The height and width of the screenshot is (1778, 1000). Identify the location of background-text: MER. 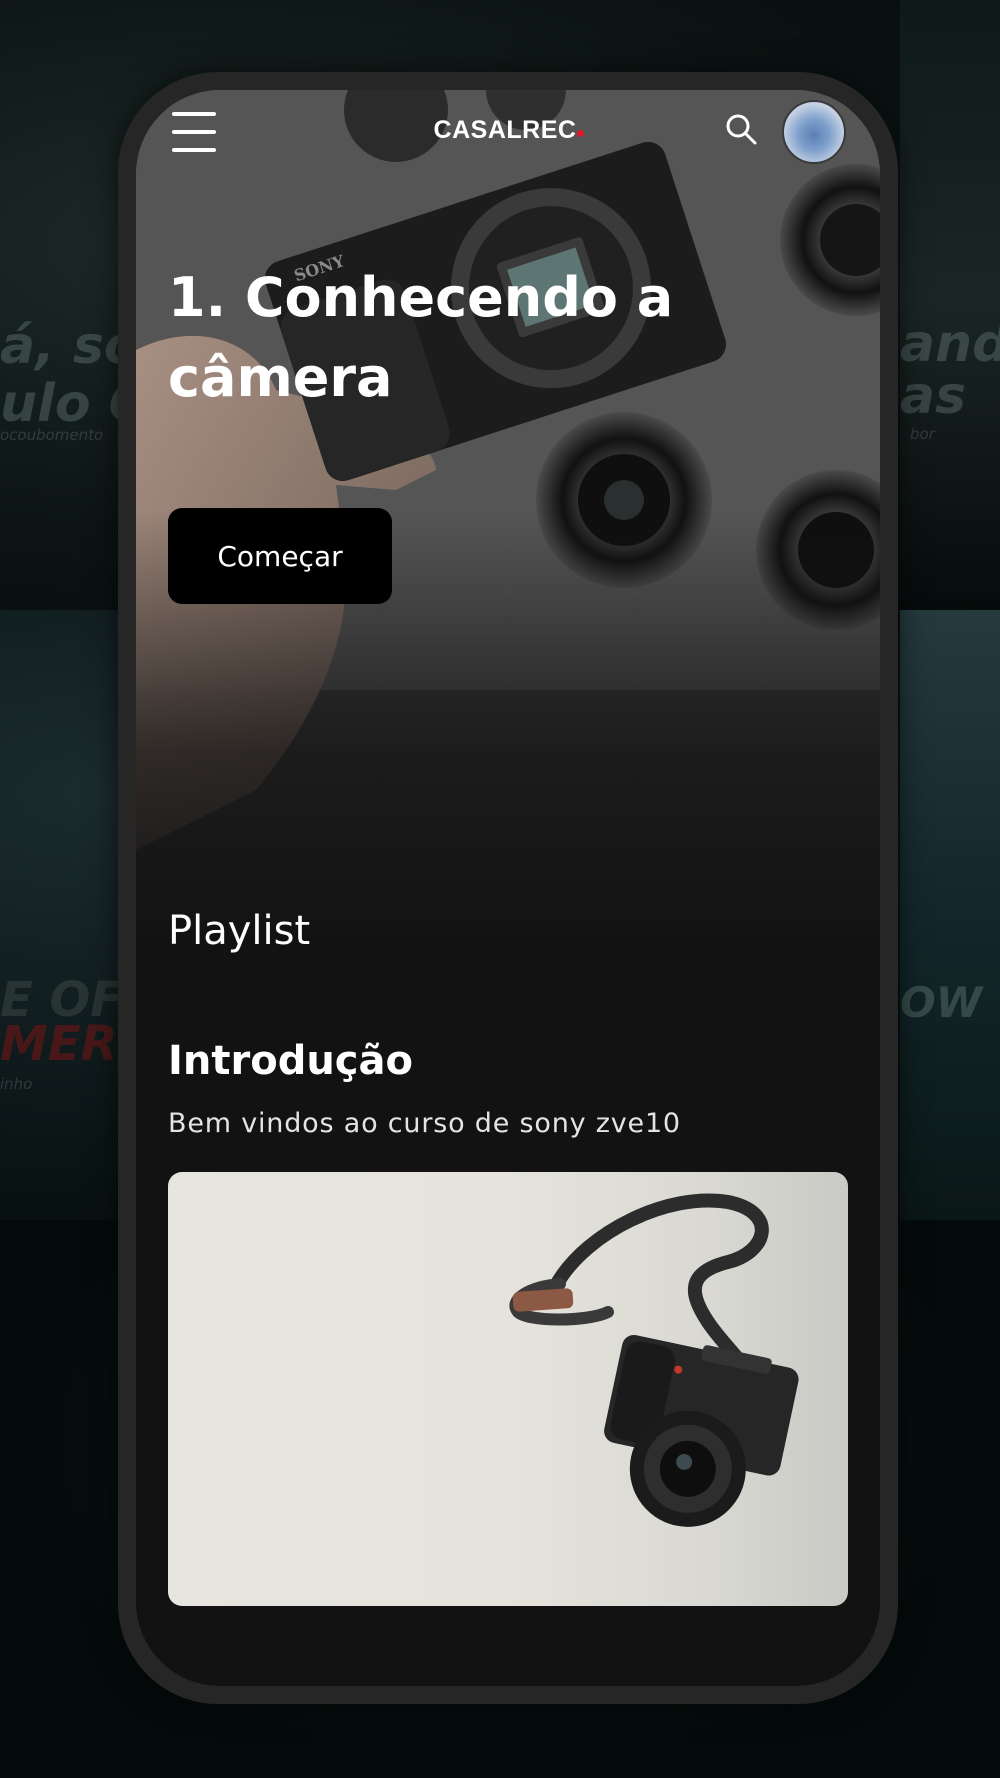
(59, 1044).